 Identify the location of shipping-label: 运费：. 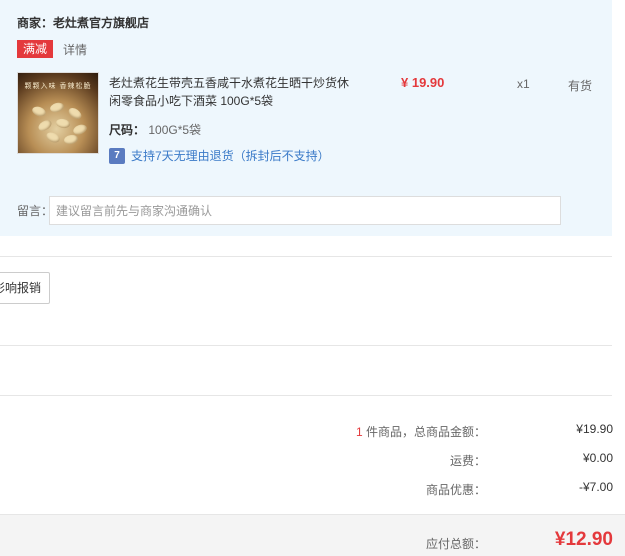
(467, 461).